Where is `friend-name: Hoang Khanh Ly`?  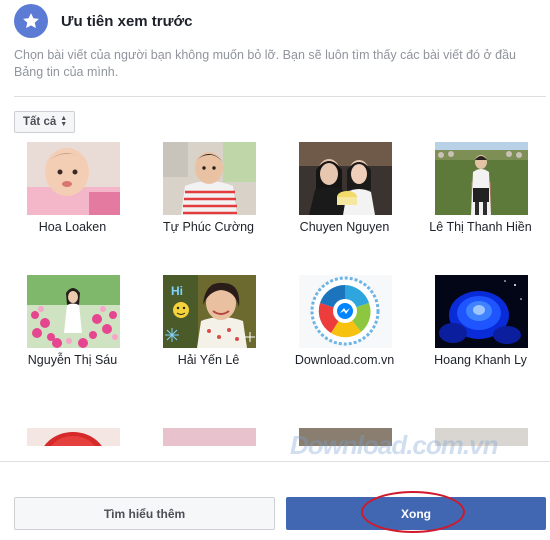
friend-name: Hoang Khanh Ly is located at coordinates (480, 360).